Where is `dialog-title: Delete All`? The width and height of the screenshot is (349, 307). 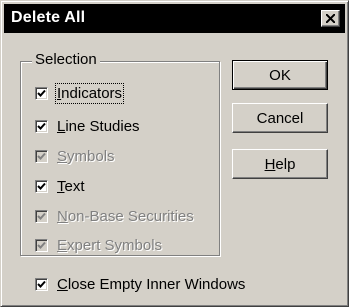
dialog-title: Delete All is located at coordinates (48, 17).